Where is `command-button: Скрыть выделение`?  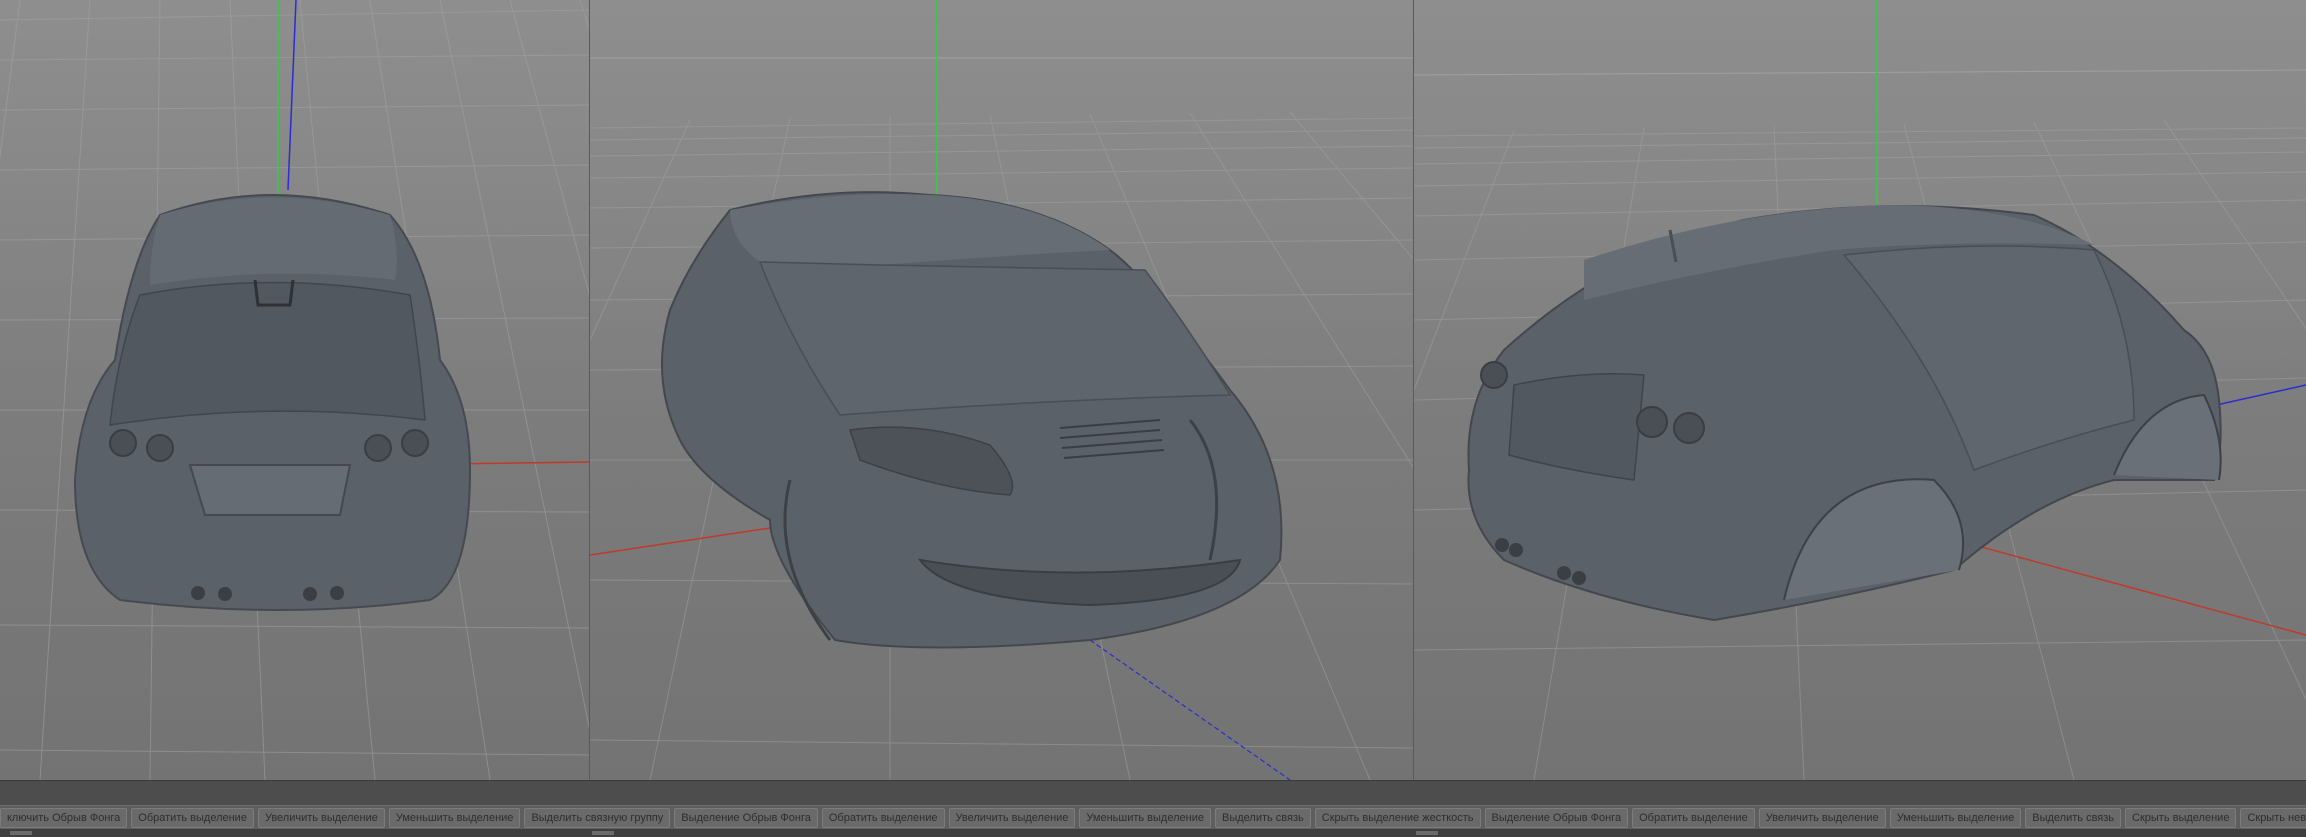 command-button: Скрыть выделение is located at coordinates (2181, 818).